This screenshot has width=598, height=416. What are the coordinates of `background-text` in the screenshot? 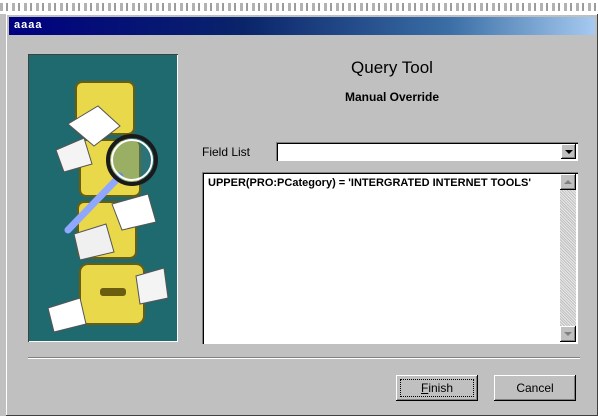 It's located at (299, 7).